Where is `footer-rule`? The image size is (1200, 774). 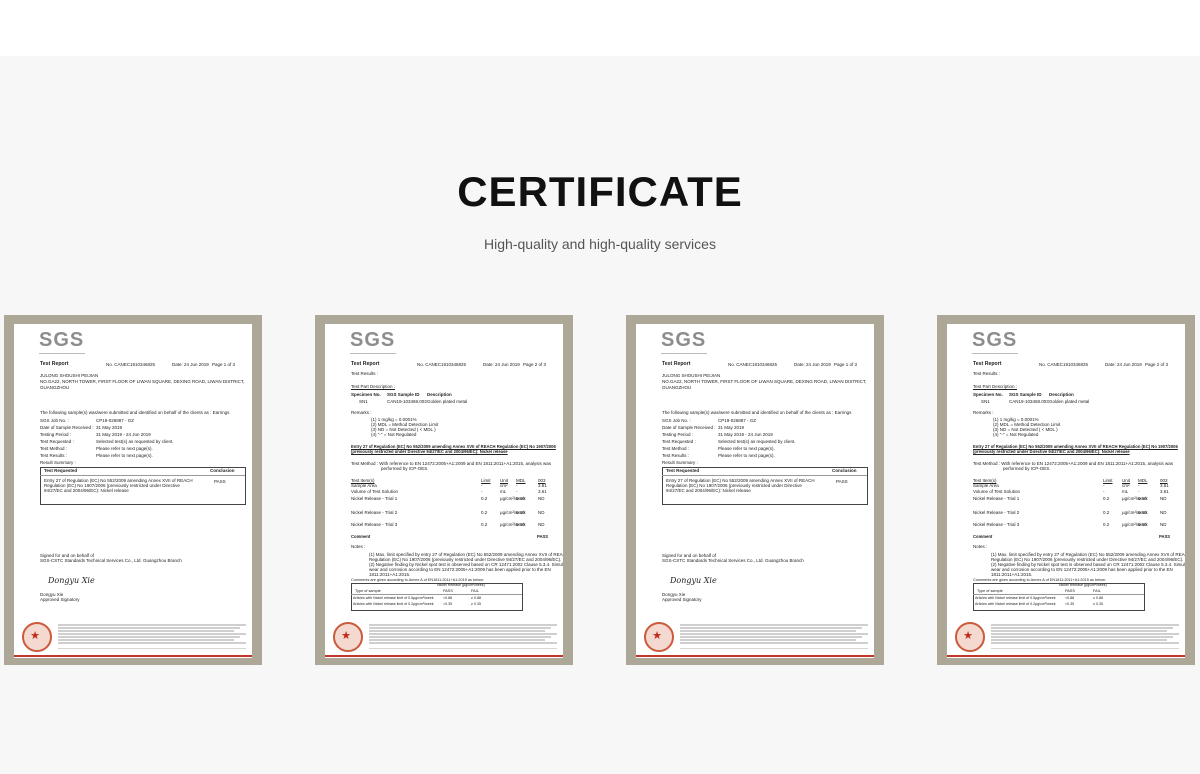
footer-rule is located at coordinates (774, 648).